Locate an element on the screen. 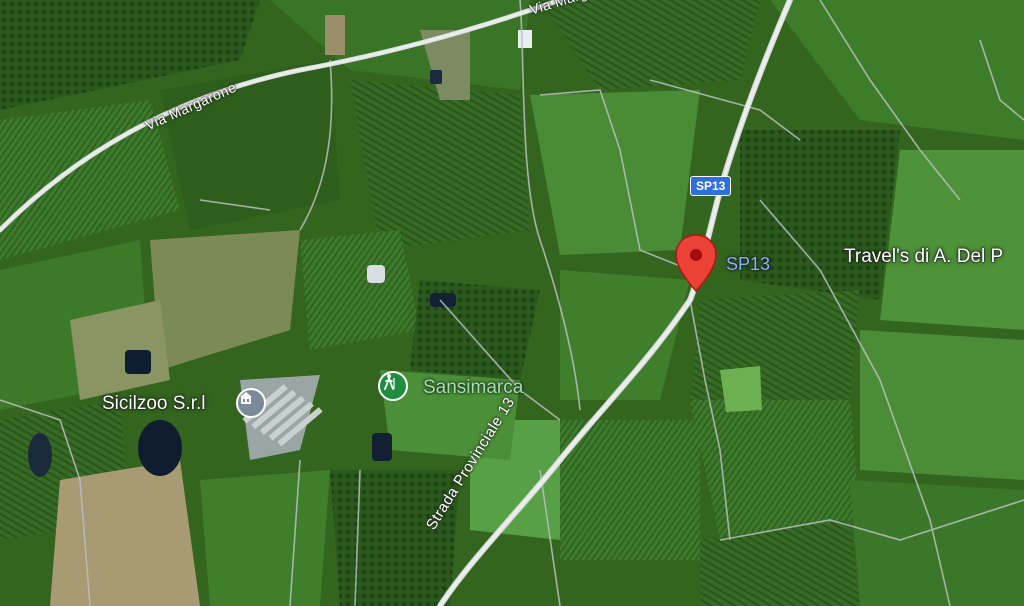 This screenshot has height=606, width=1024. location-pin-icon is located at coordinates (696, 264).